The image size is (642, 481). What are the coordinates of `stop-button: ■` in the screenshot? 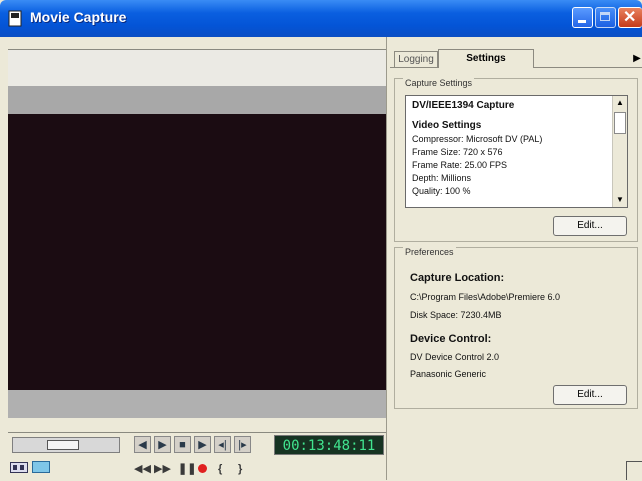 It's located at (182, 444).